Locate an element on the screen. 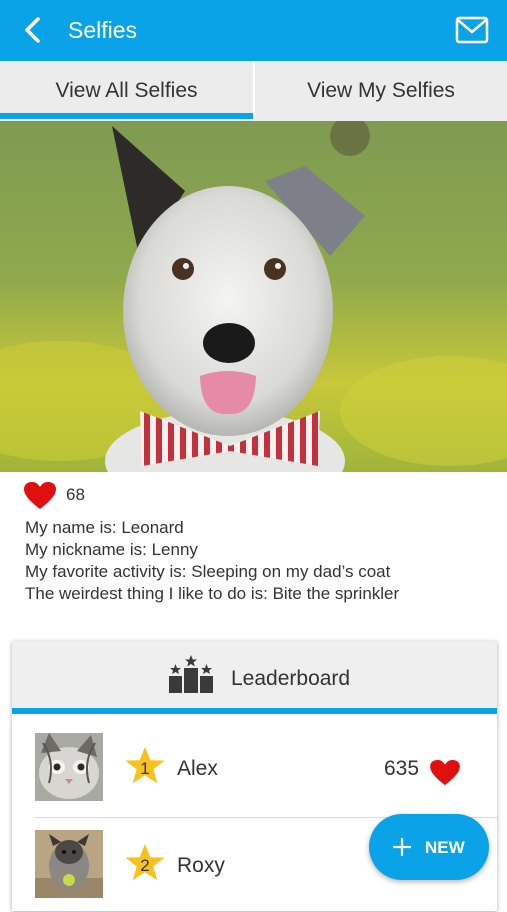  chevron-left-icon is located at coordinates (32, 30).